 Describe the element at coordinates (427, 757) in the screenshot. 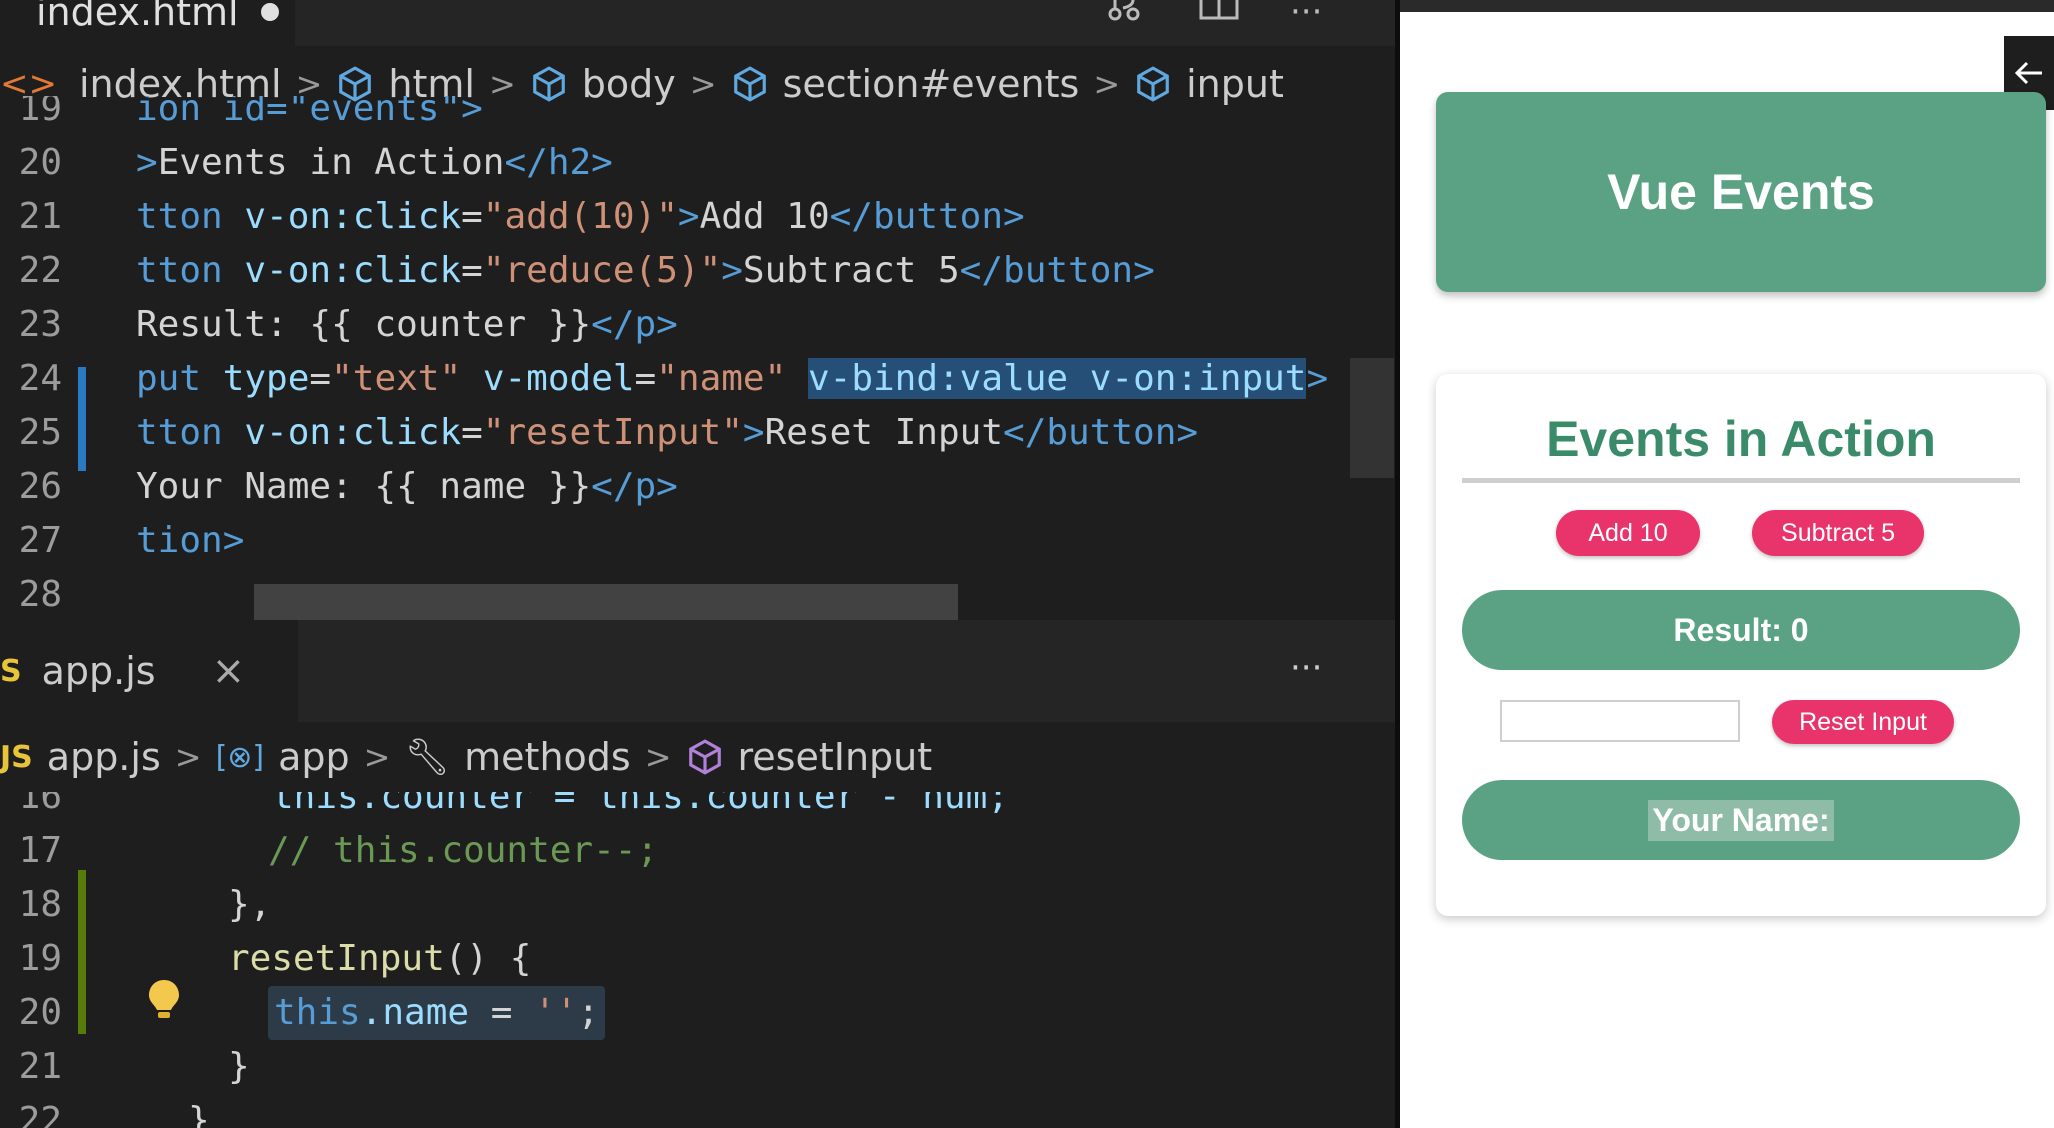

I see `wrench-icon: 🔧︎` at that location.